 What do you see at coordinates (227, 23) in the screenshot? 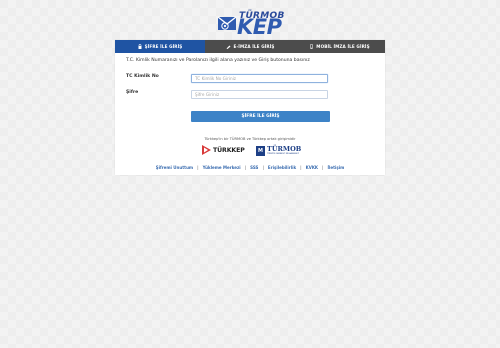
I see `envelope-at-icon` at bounding box center [227, 23].